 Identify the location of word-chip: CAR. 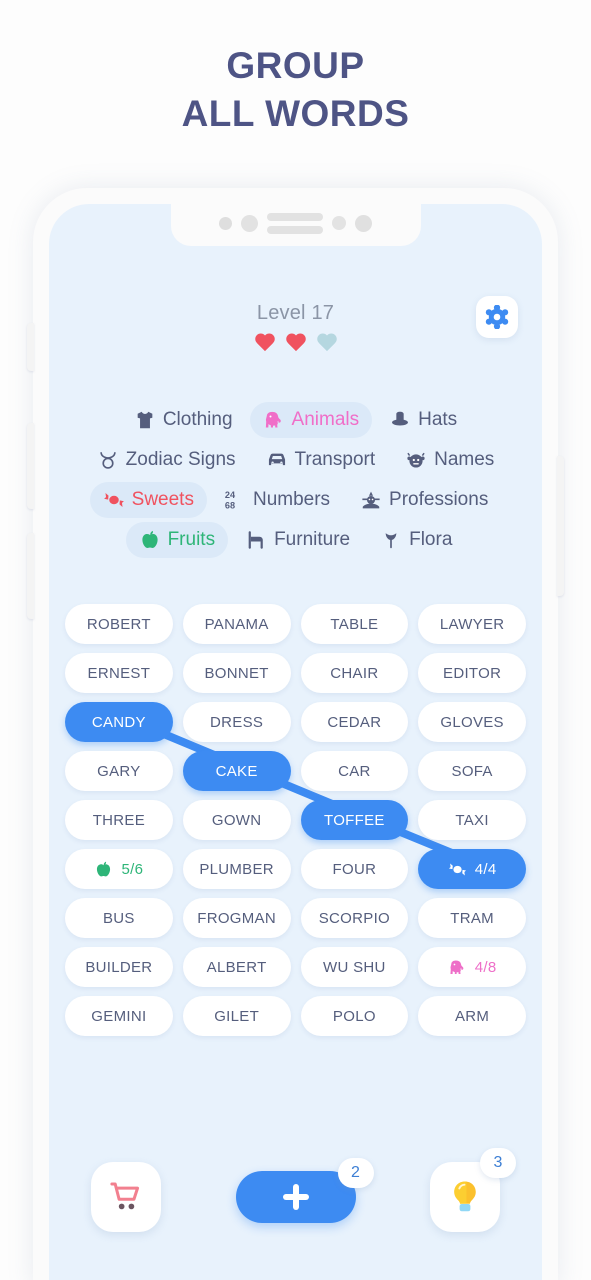
(354, 771).